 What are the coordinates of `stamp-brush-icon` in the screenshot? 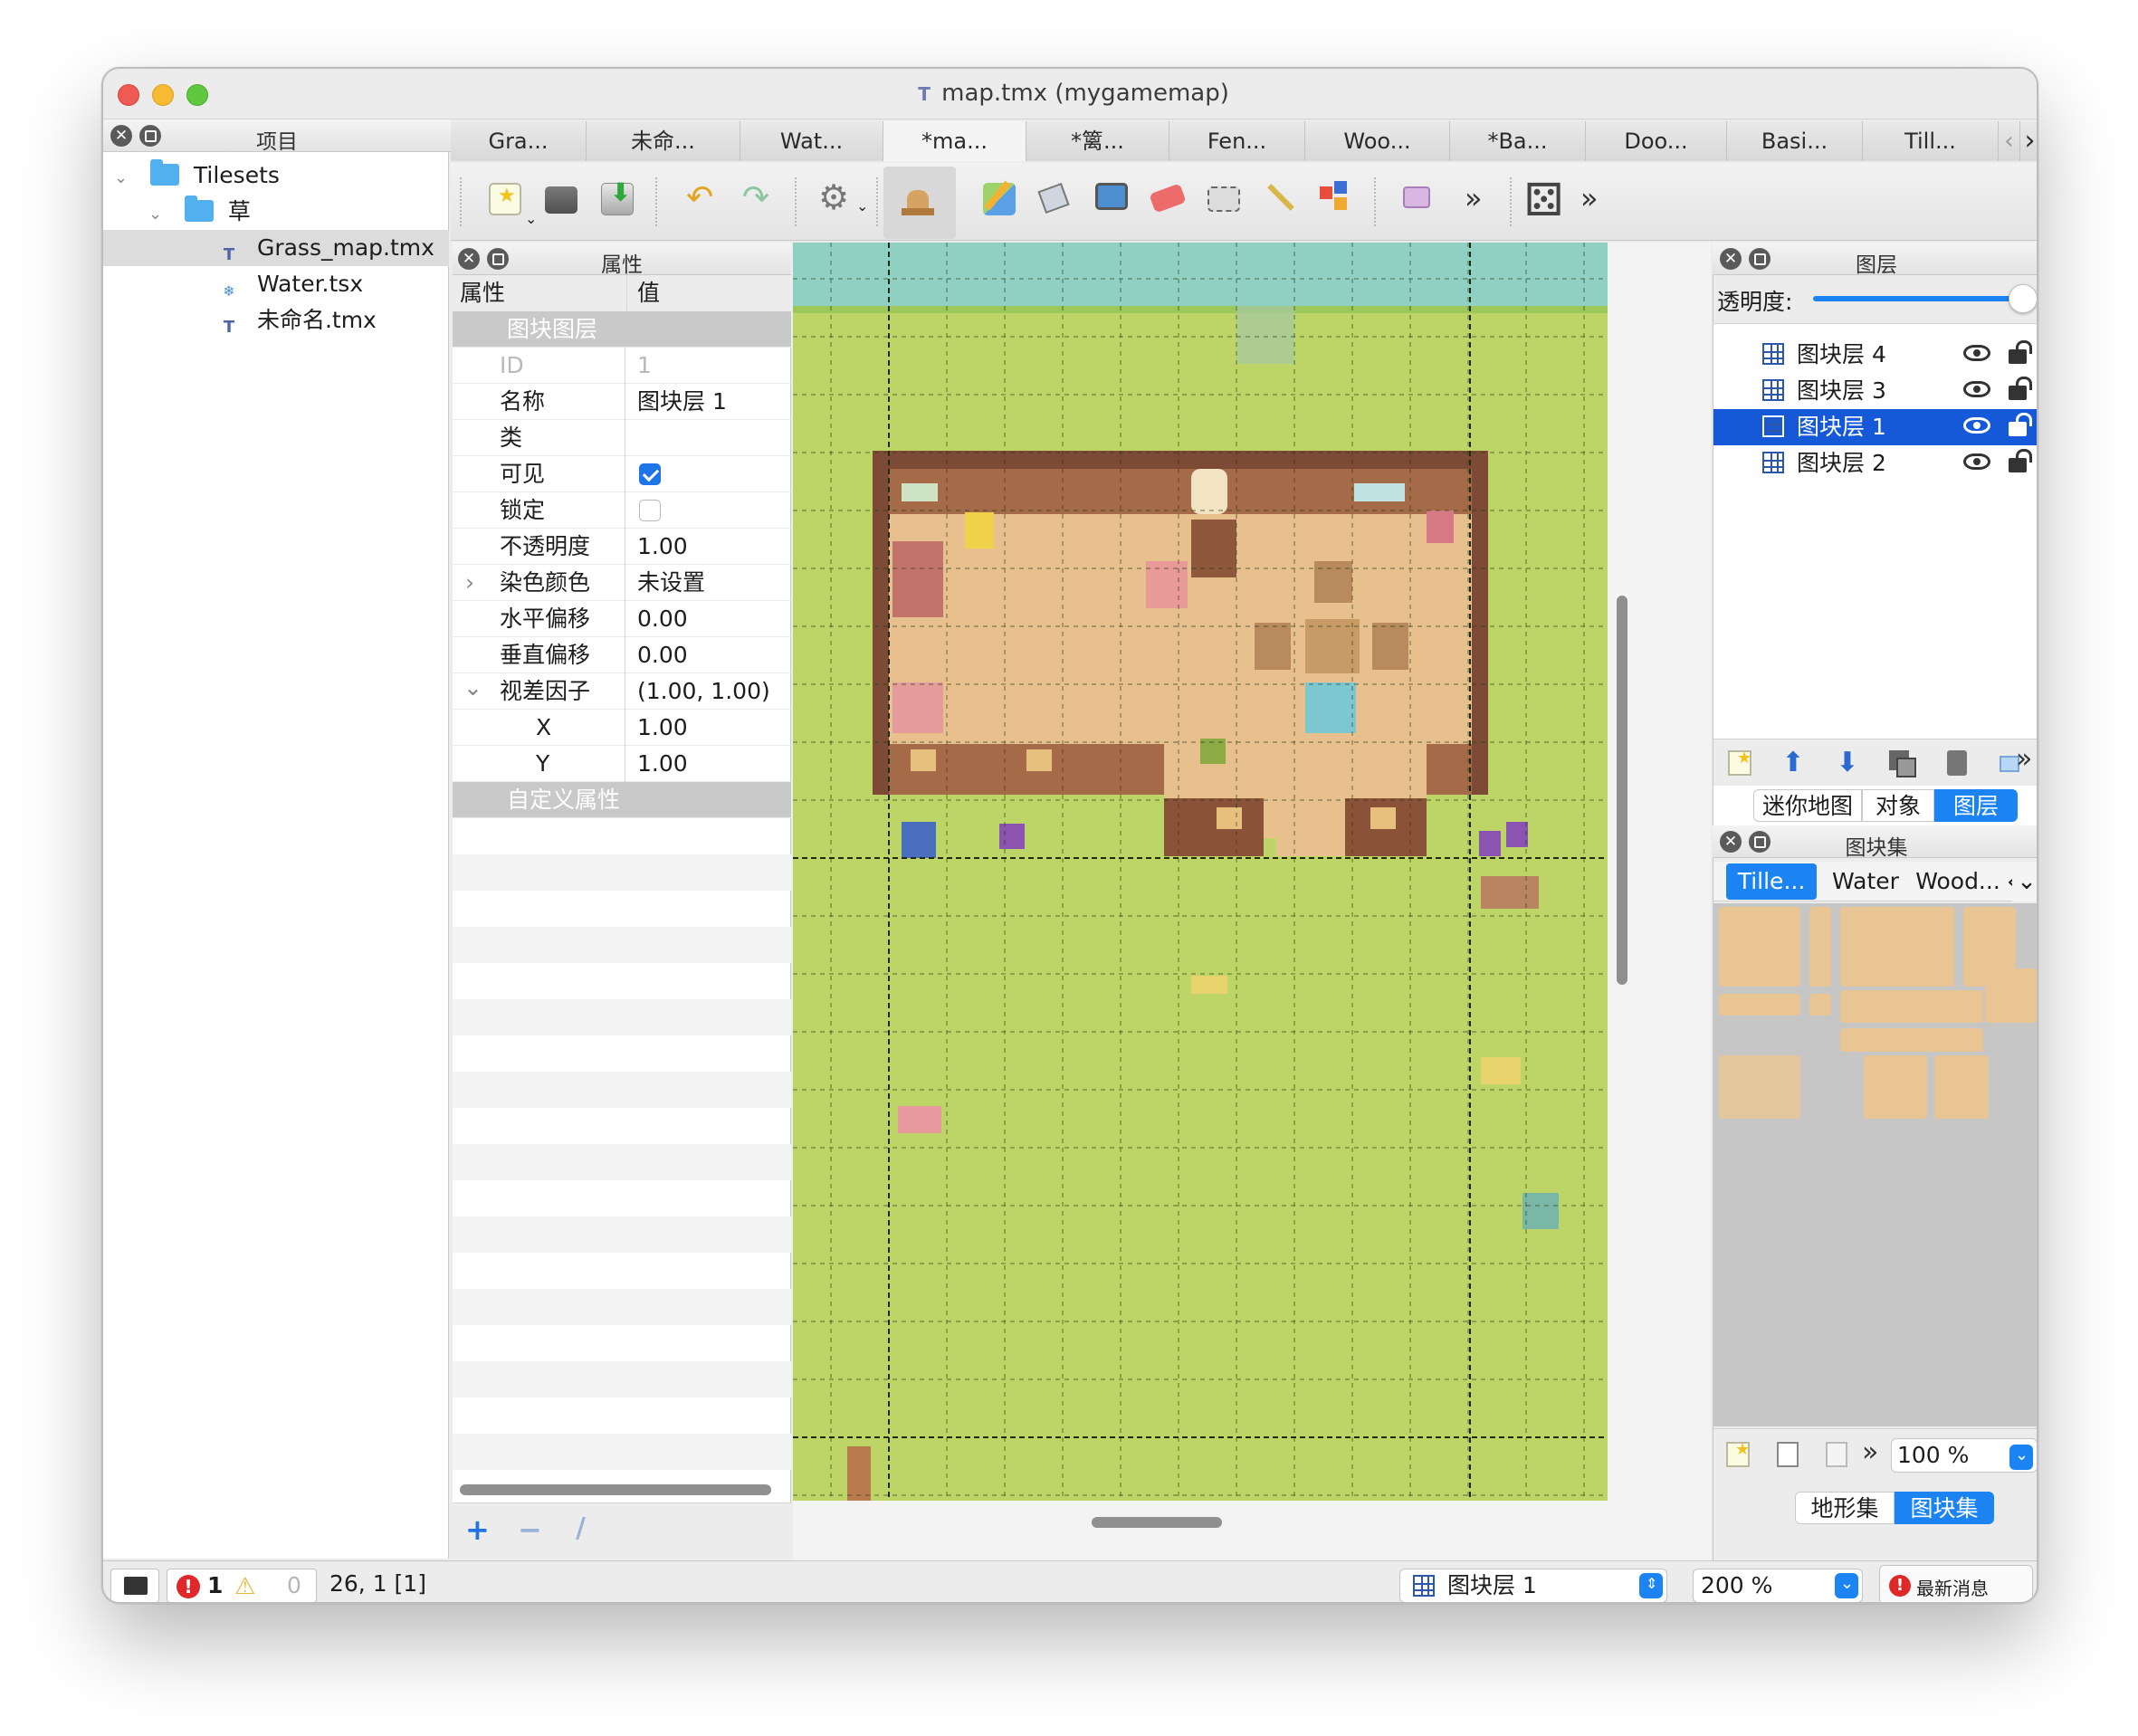 It's located at (920, 203).